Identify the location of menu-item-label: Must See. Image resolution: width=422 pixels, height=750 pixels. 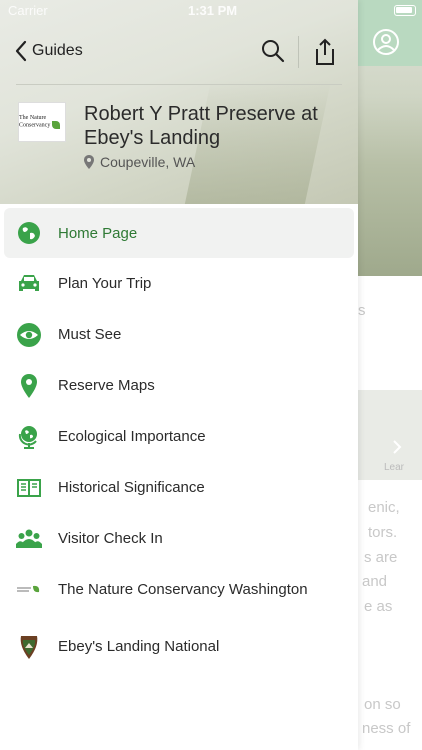
(90, 334).